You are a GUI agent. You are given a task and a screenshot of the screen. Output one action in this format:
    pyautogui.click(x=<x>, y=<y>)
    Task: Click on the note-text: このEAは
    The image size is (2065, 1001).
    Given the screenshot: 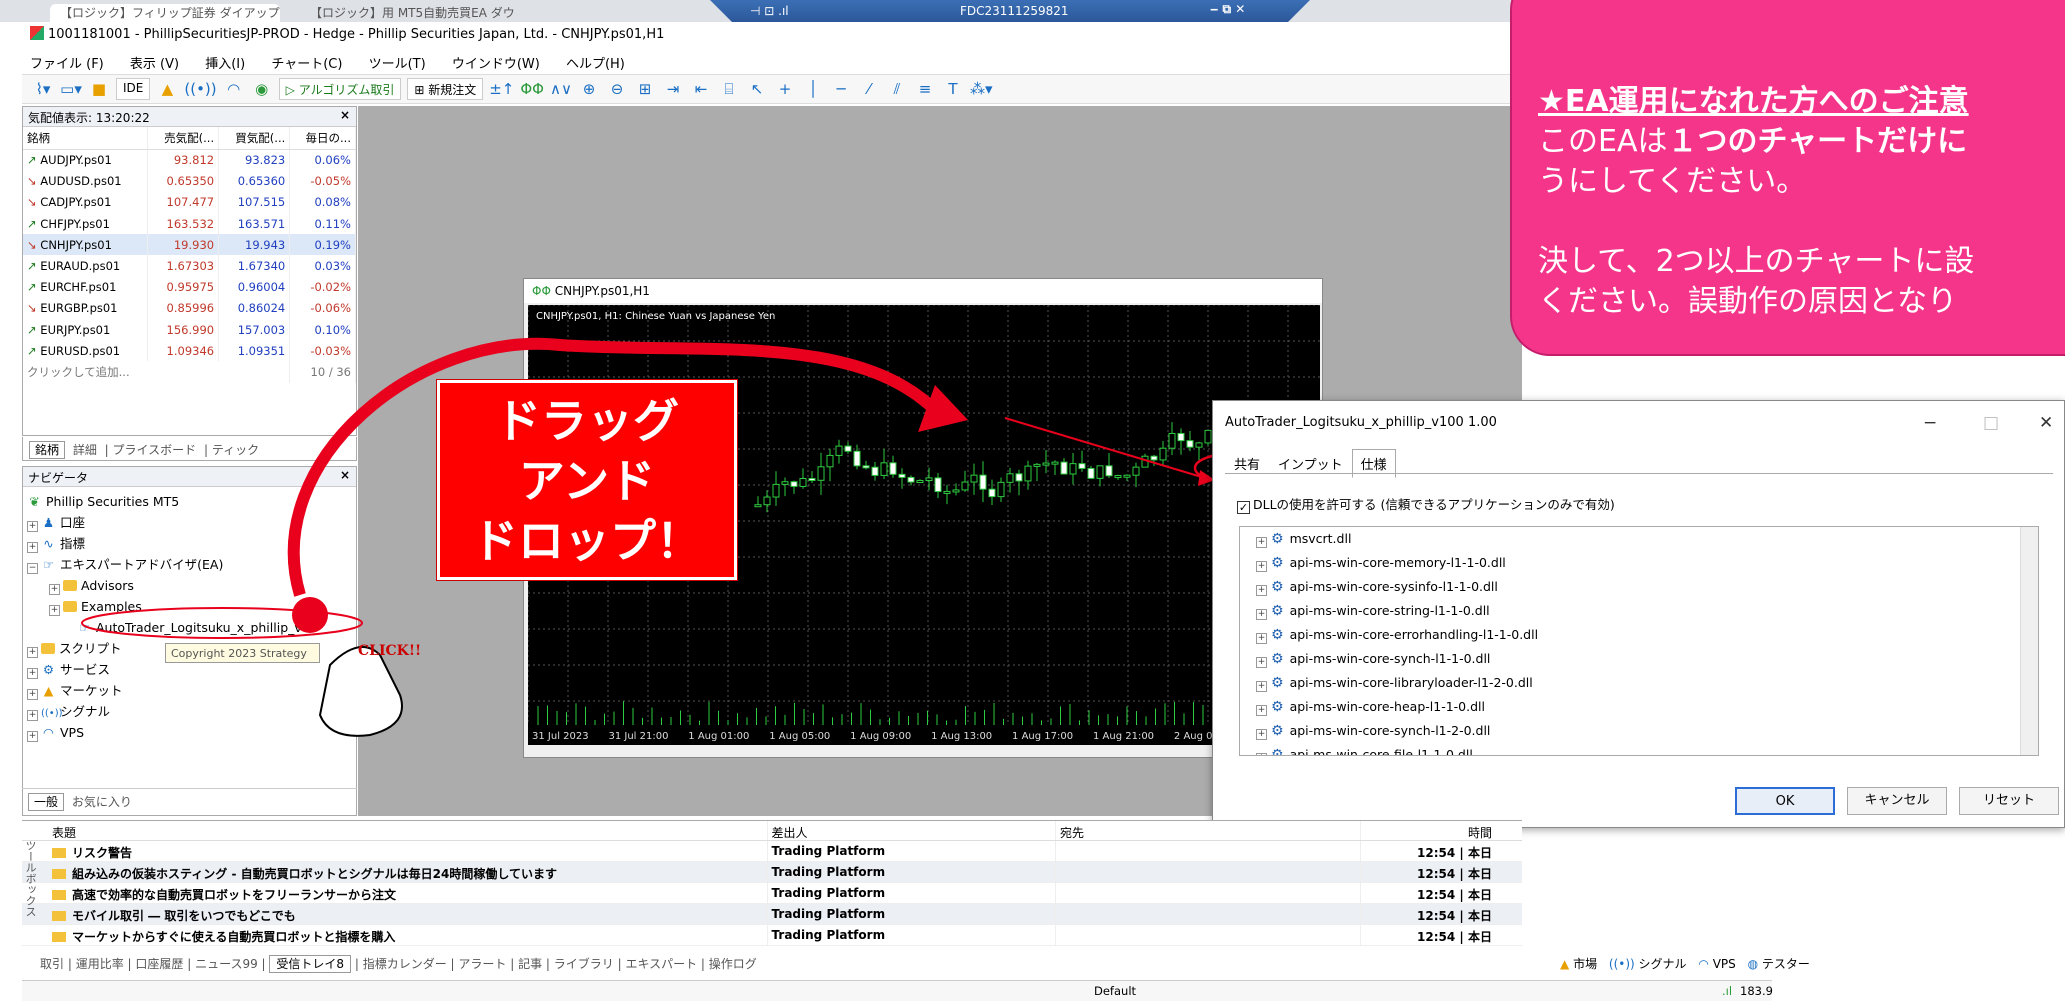 What is the action you would take?
    pyautogui.click(x=1603, y=141)
    